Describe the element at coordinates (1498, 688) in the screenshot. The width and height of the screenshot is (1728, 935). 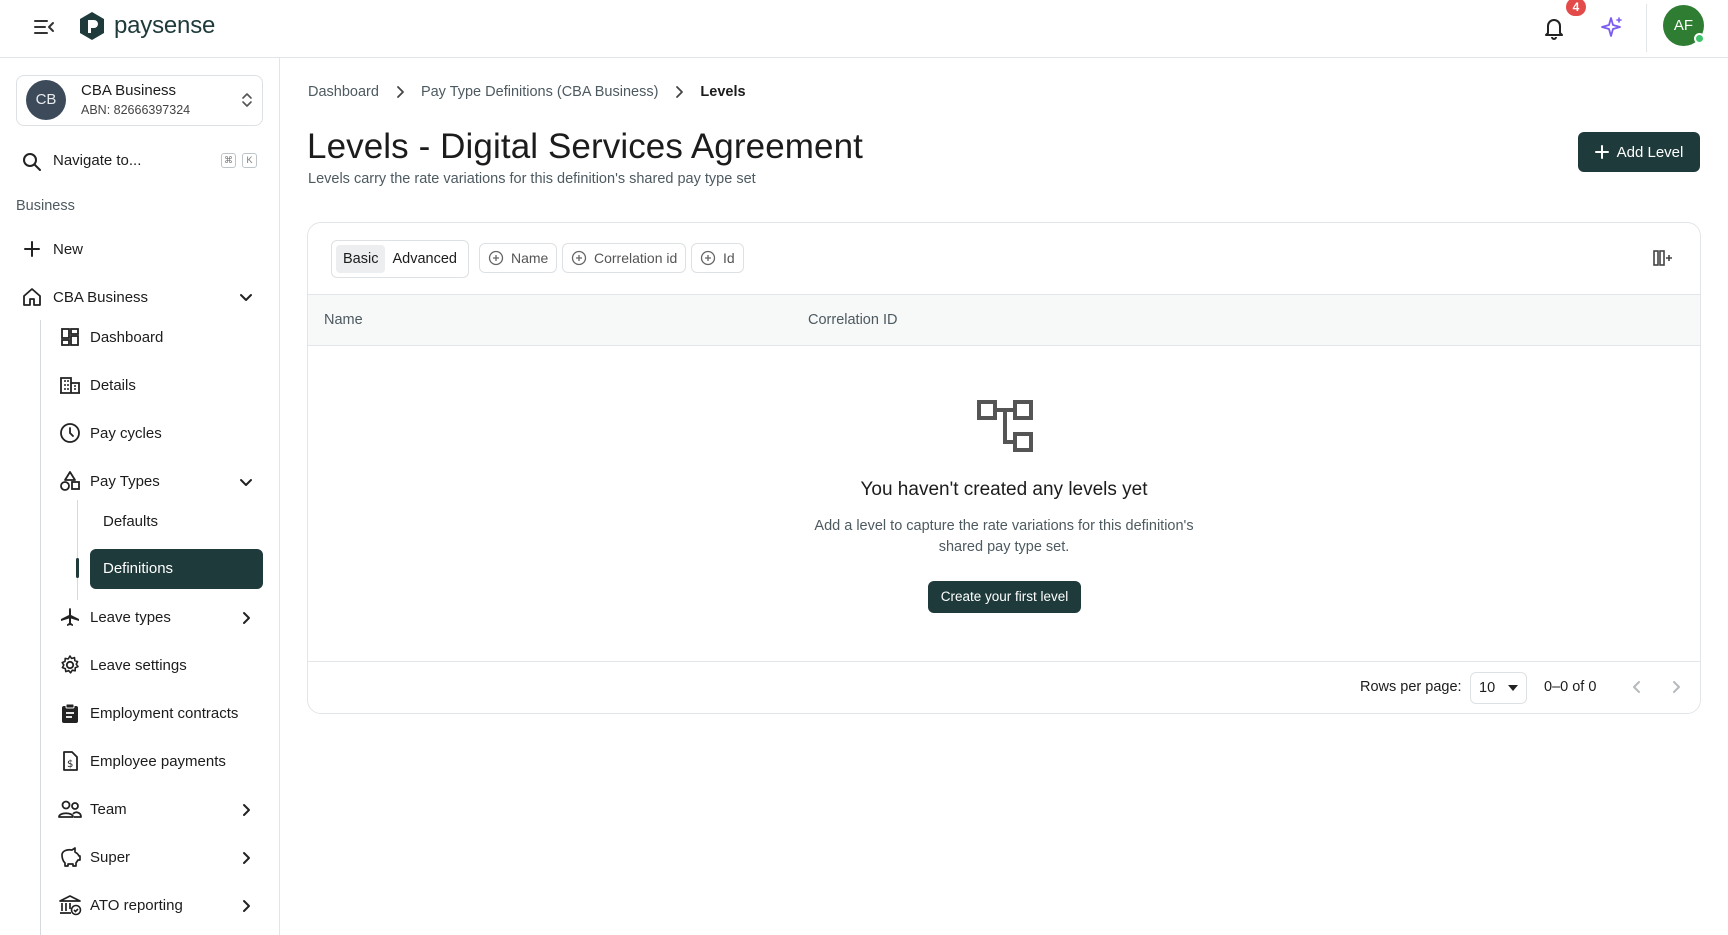
I see `rows-per-page-select: 10` at that location.